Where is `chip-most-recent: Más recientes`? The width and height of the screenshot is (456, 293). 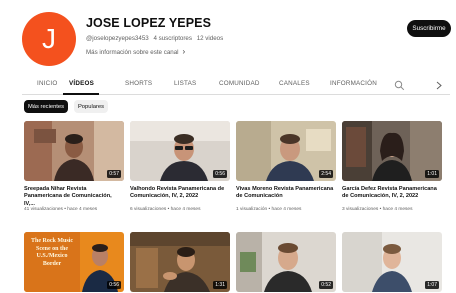
chip-most-recent: Más recientes is located at coordinates (46, 106).